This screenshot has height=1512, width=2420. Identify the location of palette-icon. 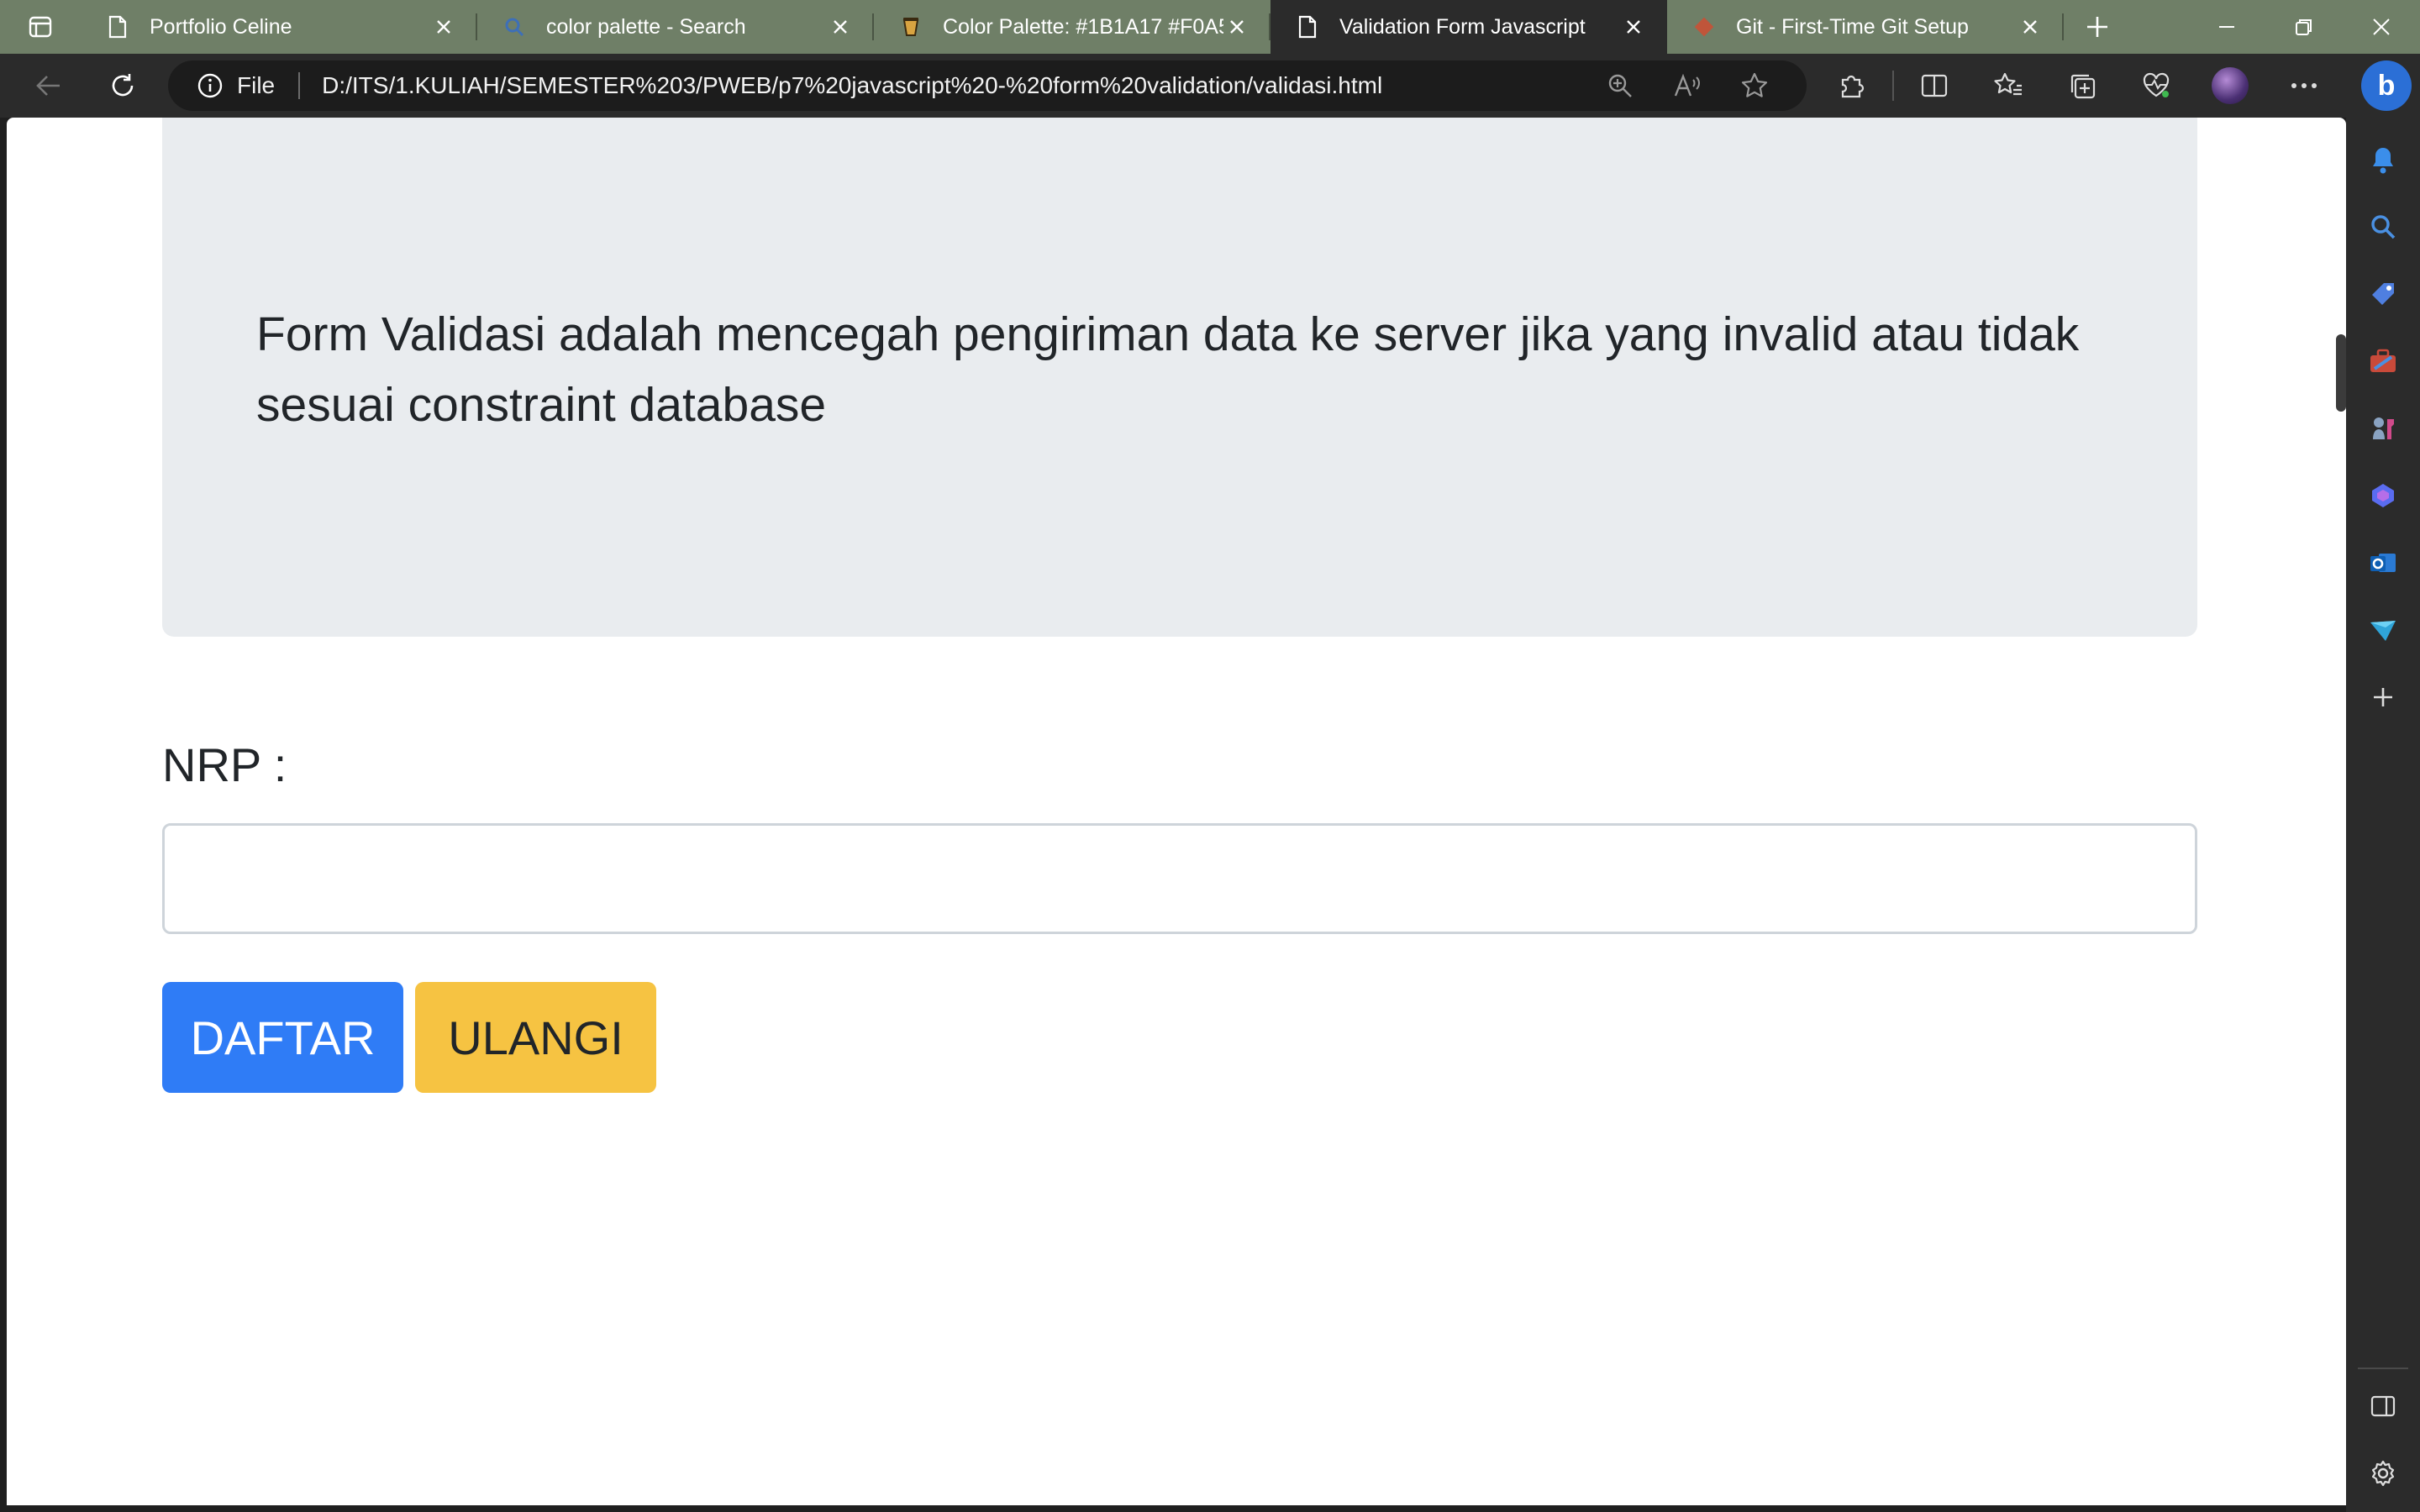
(910, 26).